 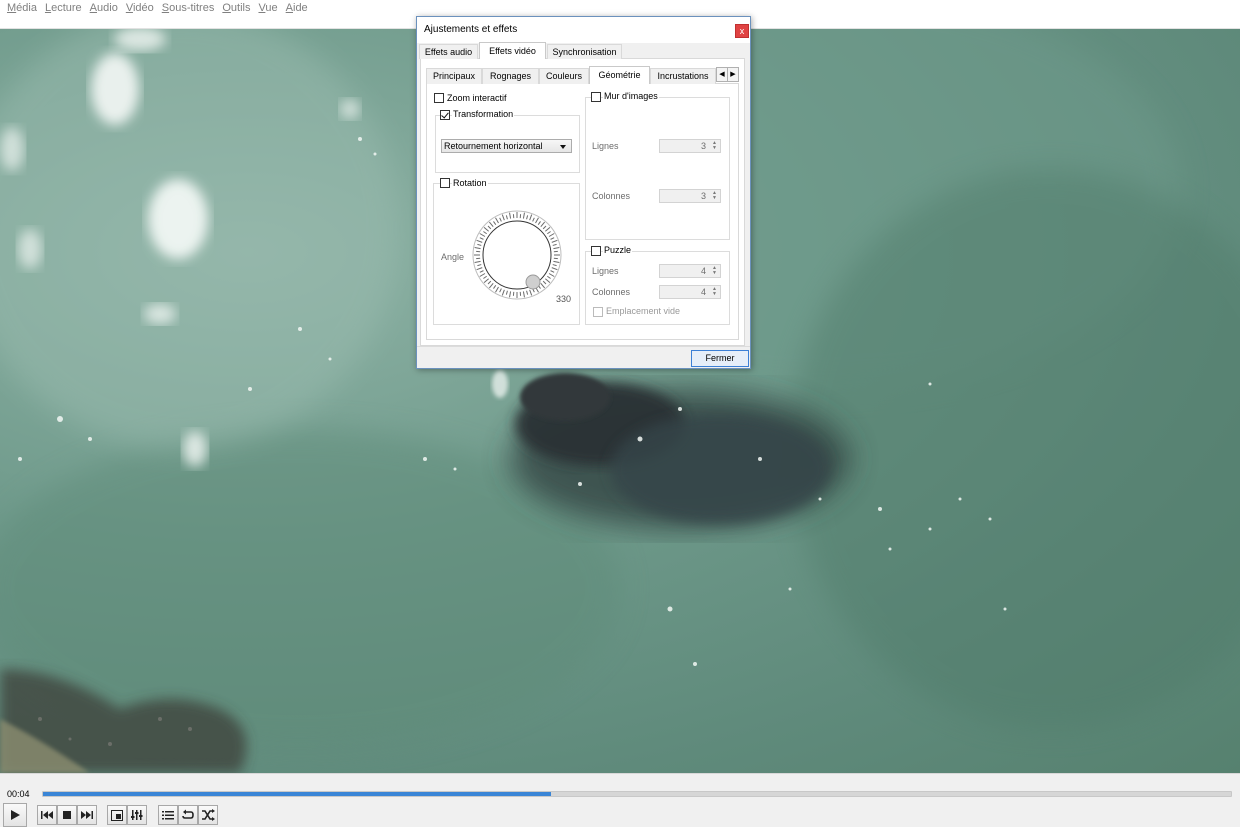 What do you see at coordinates (583, 30) in the screenshot?
I see `dialog-titlebar: Ajustements et effets x` at bounding box center [583, 30].